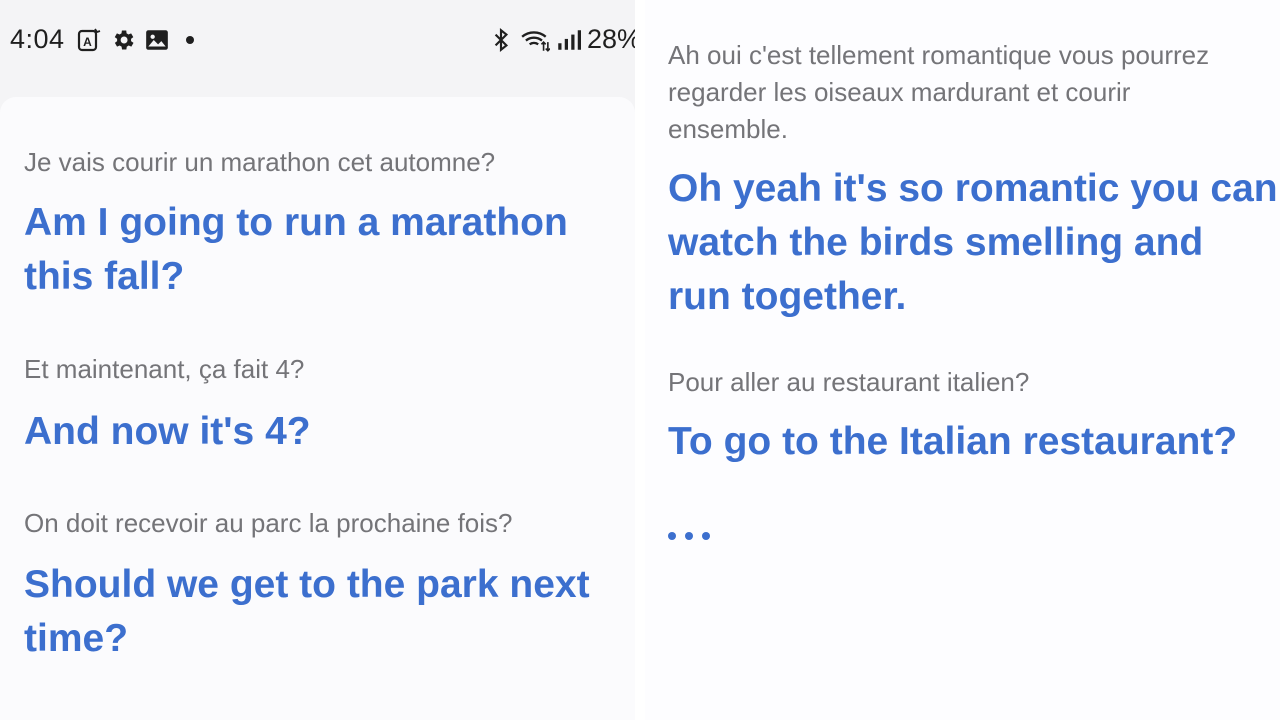  I want to click on listening-indicator, so click(689, 536).